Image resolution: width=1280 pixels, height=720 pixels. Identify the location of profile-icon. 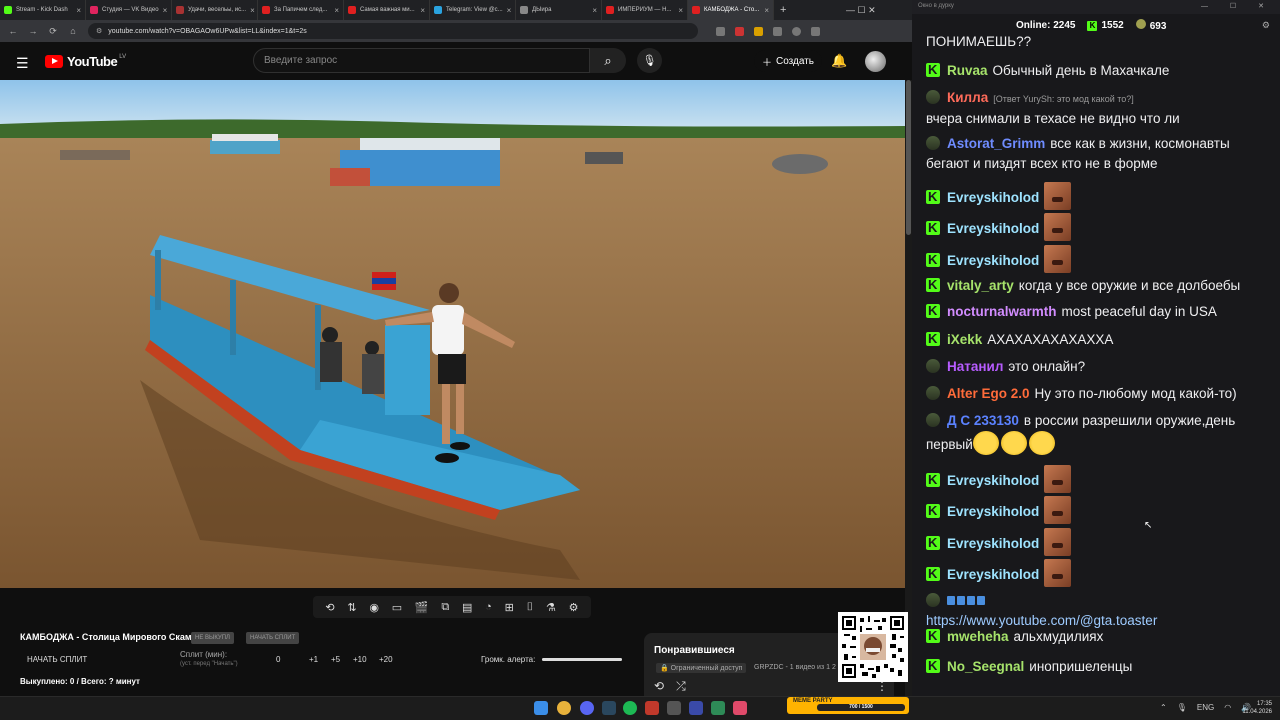
(796, 31).